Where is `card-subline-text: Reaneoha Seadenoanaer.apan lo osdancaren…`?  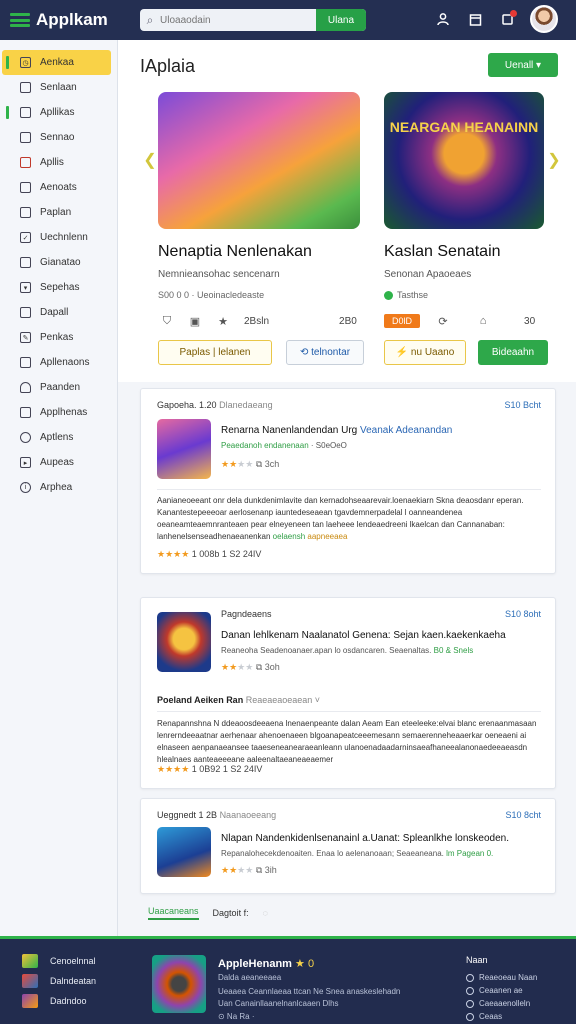 card-subline-text: Reaneoha Seadenoanaer.apan lo osdancaren… is located at coordinates (326, 650).